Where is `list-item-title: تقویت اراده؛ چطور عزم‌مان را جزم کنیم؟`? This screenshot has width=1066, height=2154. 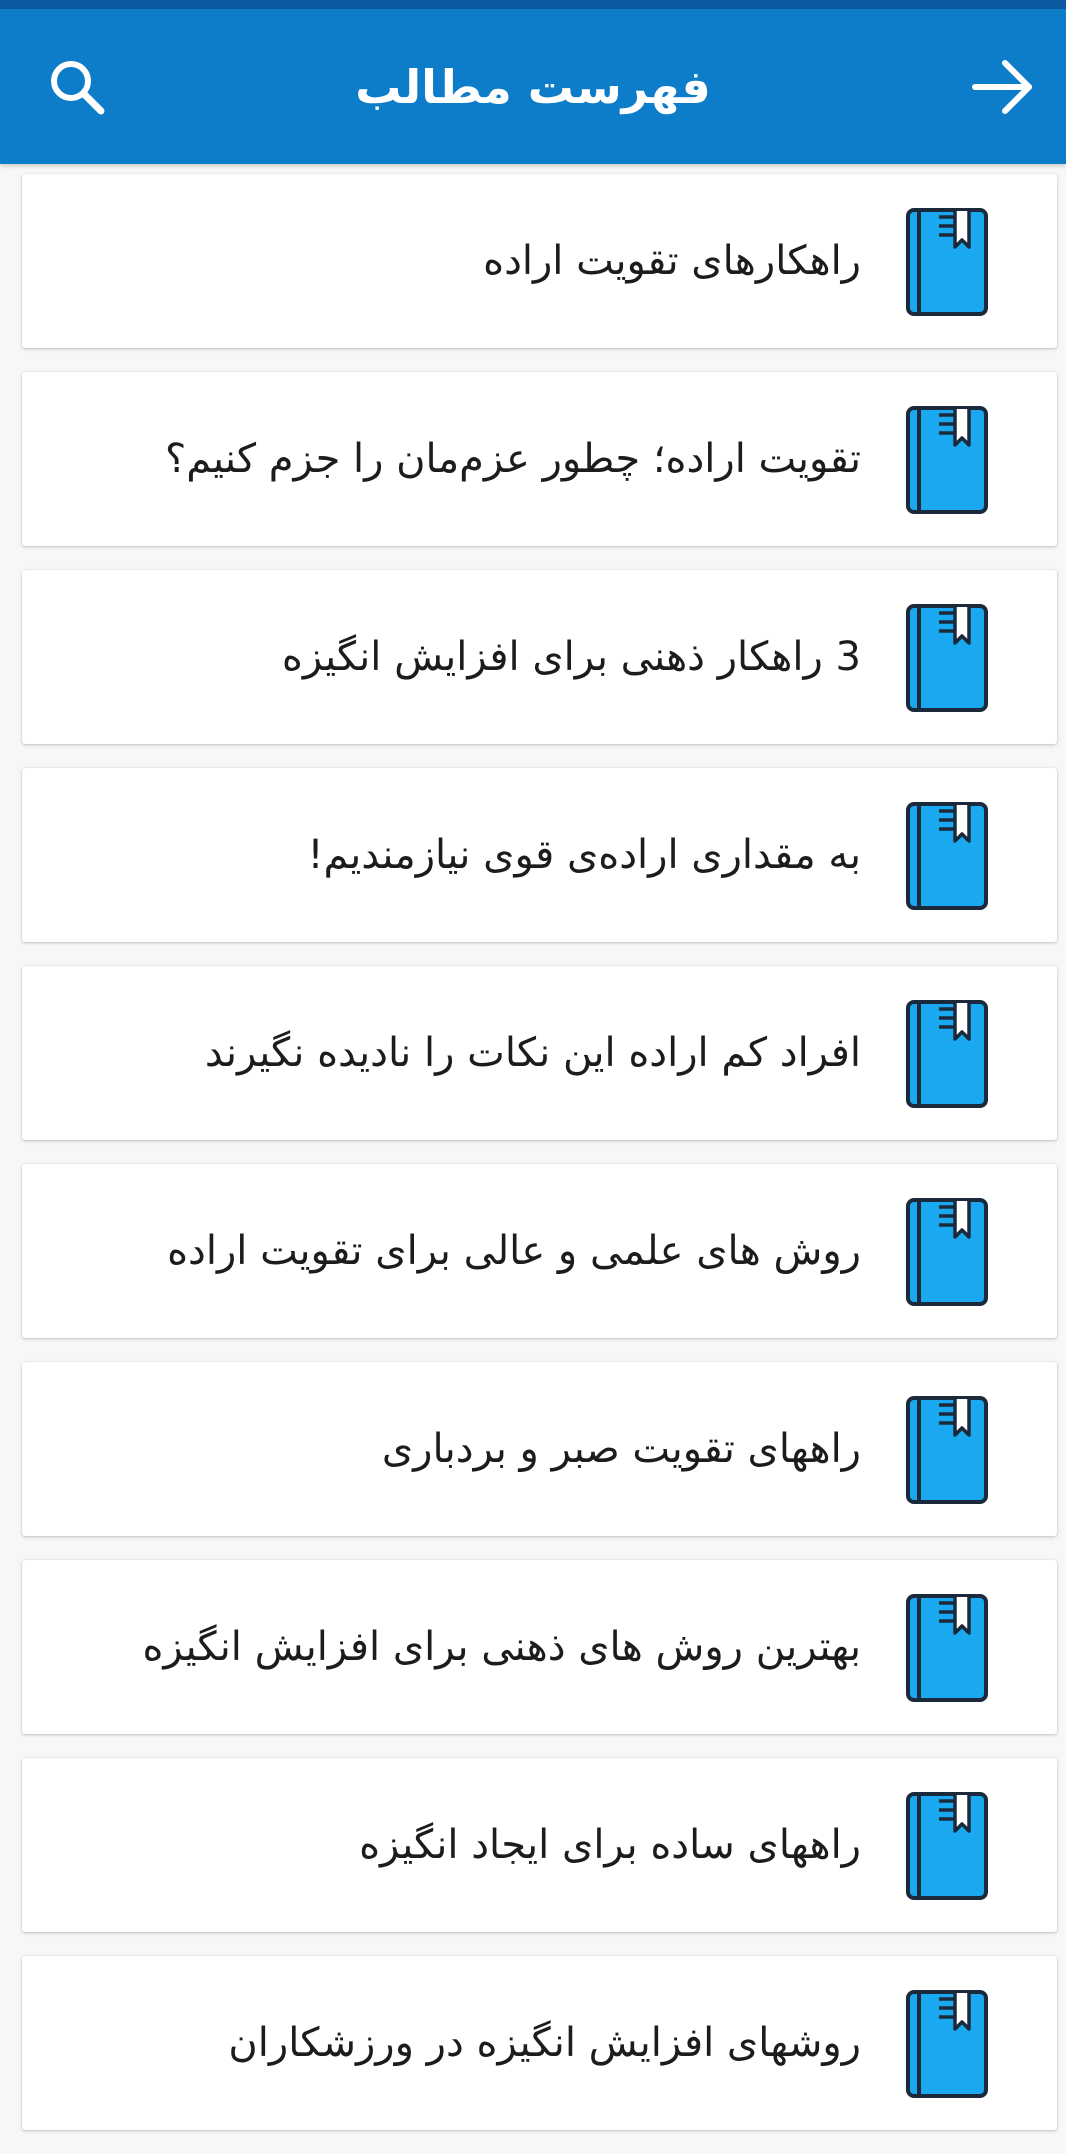 list-item-title: تقویت اراده؛ چطور عزم‌مان را جزم کنیم؟ is located at coordinates (513, 459).